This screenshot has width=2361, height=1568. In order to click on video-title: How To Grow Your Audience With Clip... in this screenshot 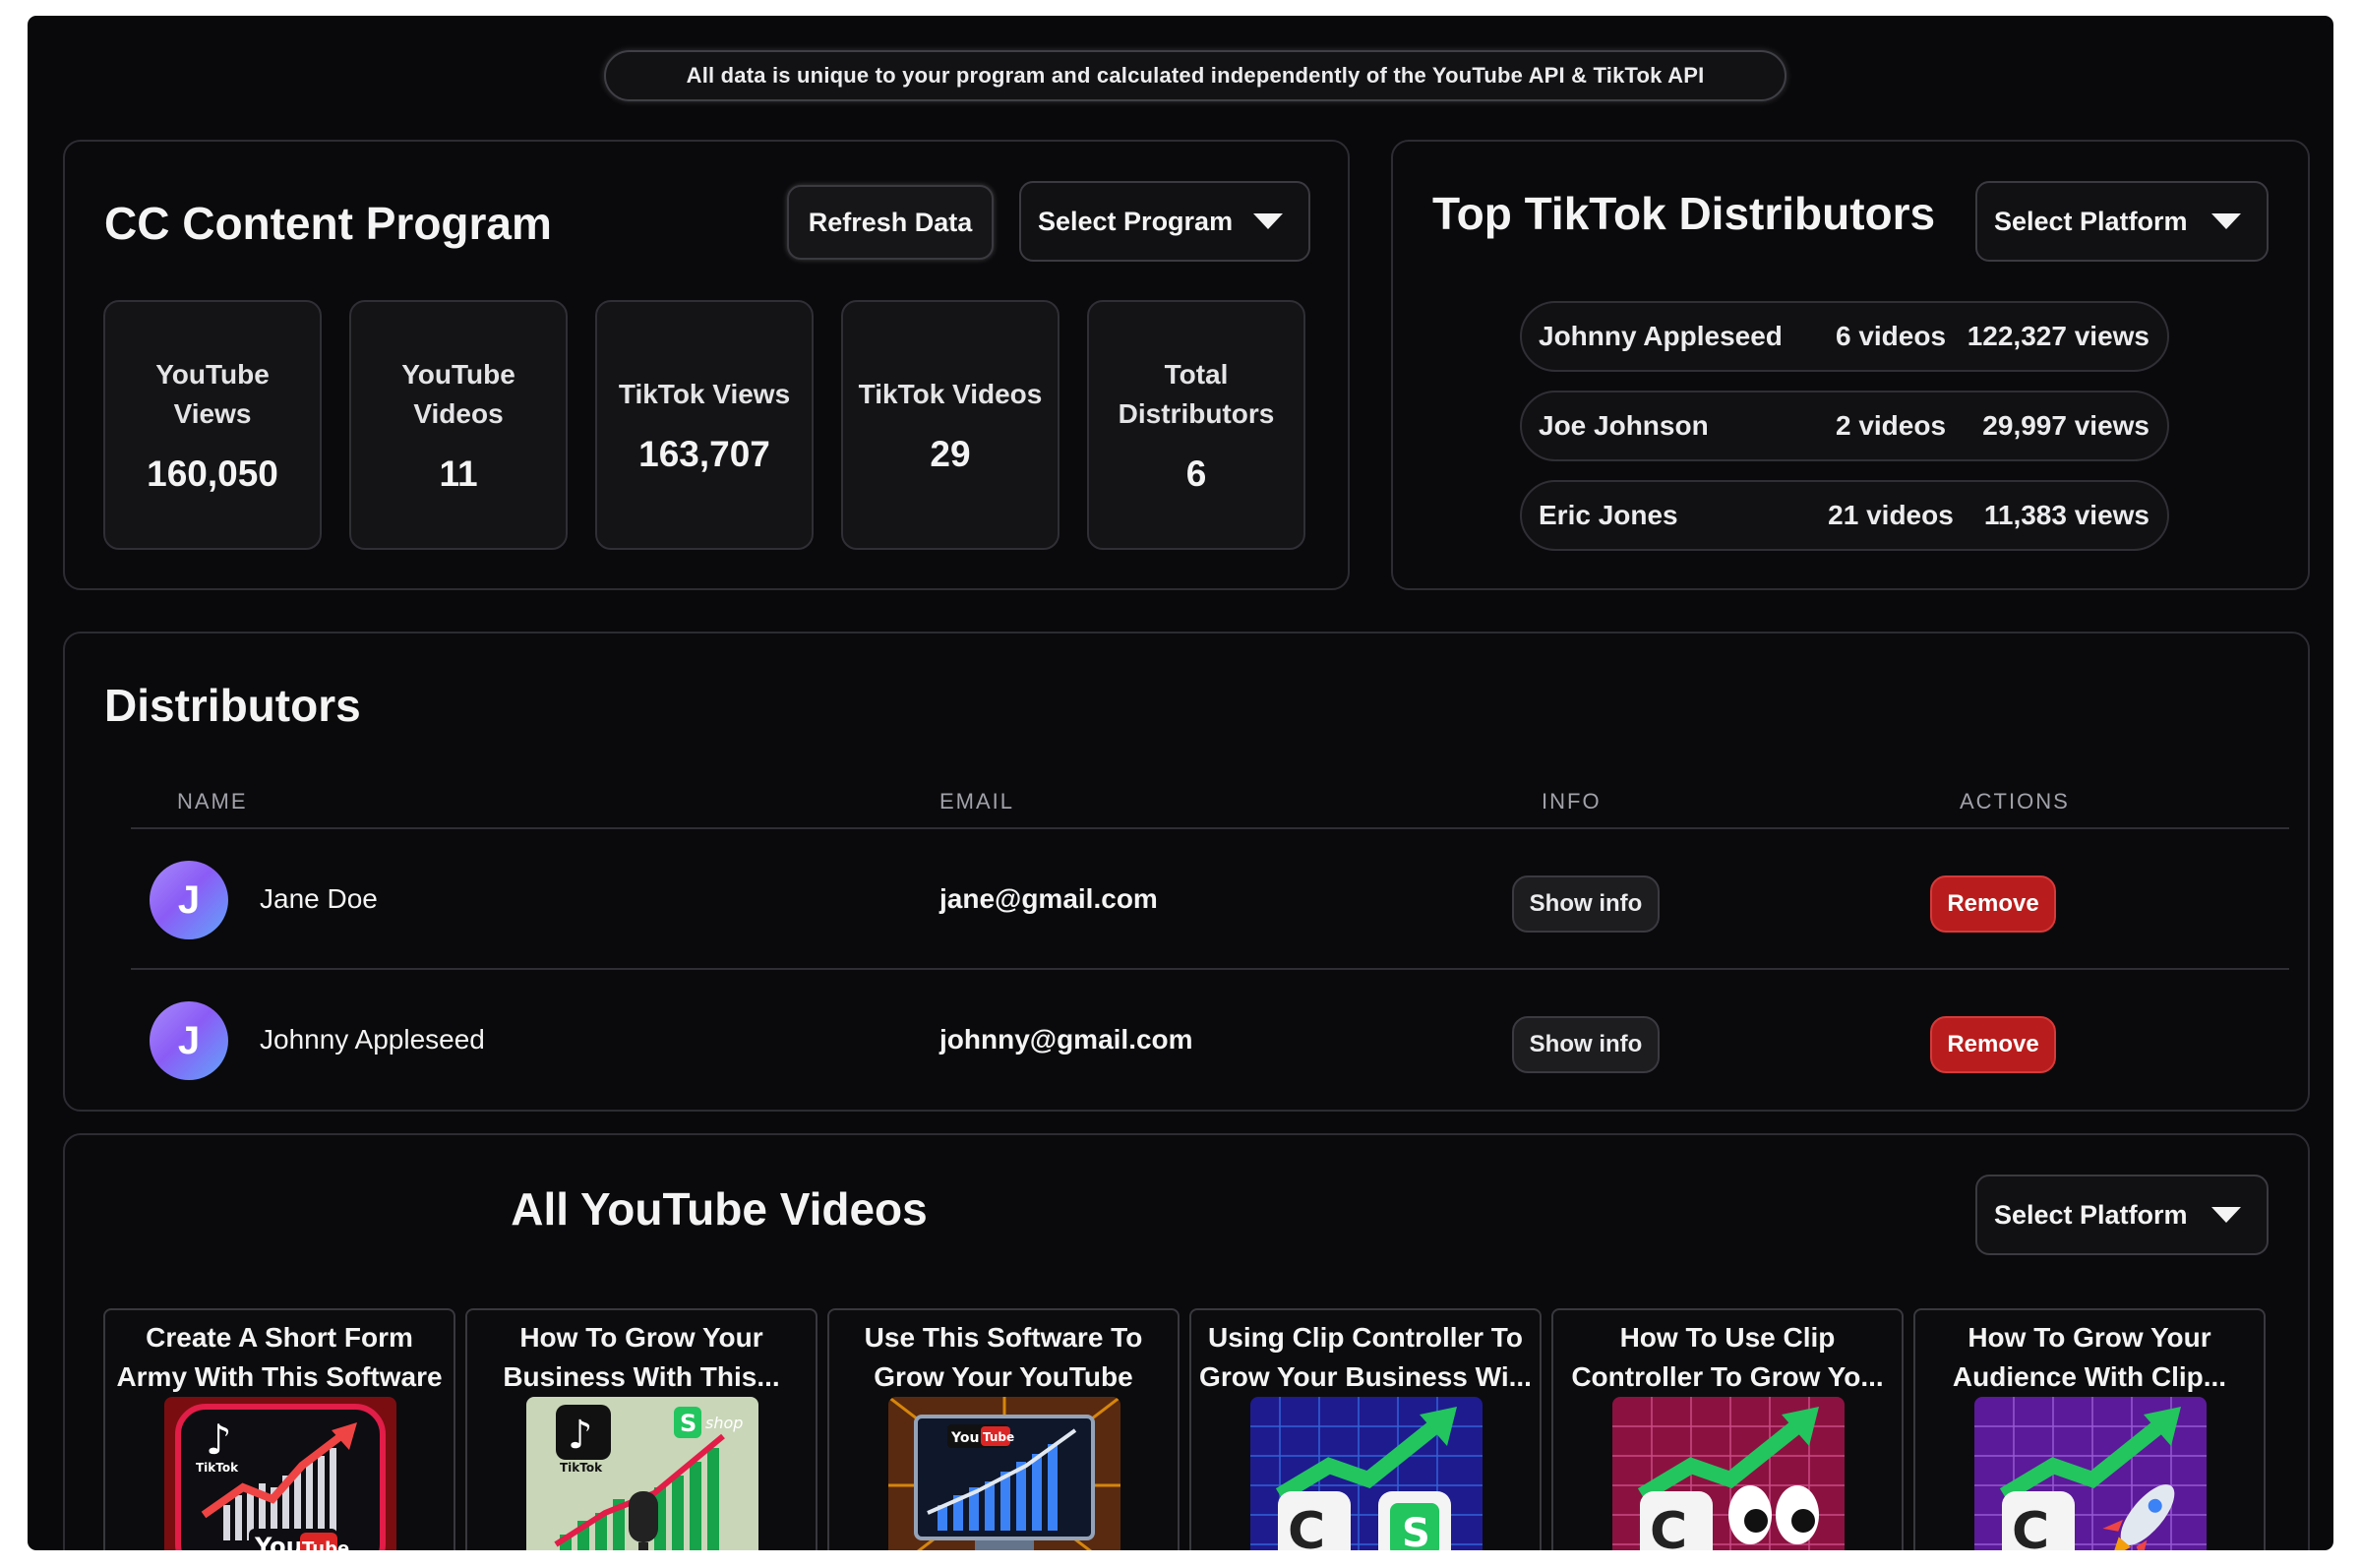, I will do `click(2089, 1357)`.